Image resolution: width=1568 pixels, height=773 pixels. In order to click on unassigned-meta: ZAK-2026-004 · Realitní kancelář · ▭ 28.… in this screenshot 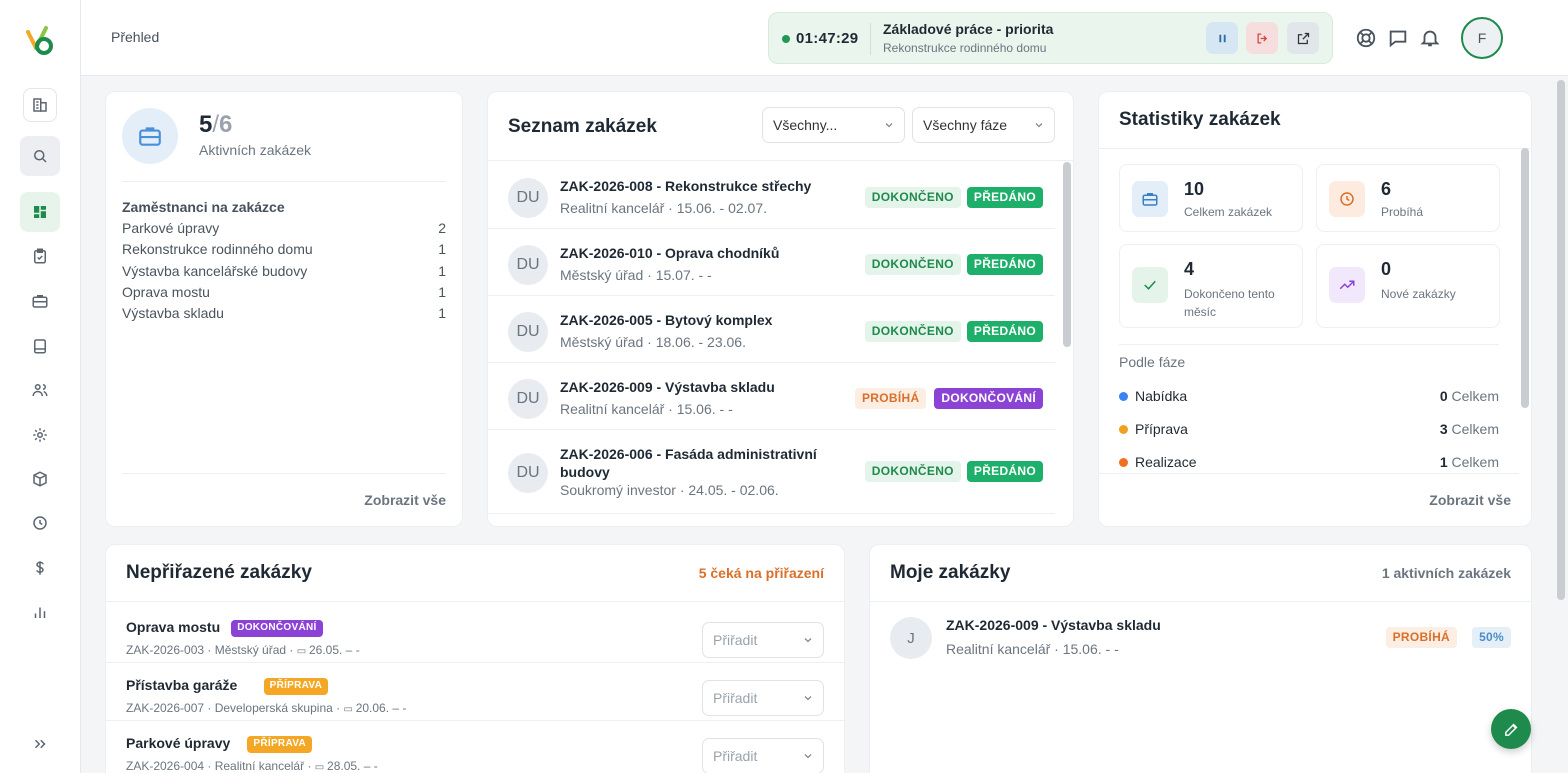, I will do `click(252, 766)`.